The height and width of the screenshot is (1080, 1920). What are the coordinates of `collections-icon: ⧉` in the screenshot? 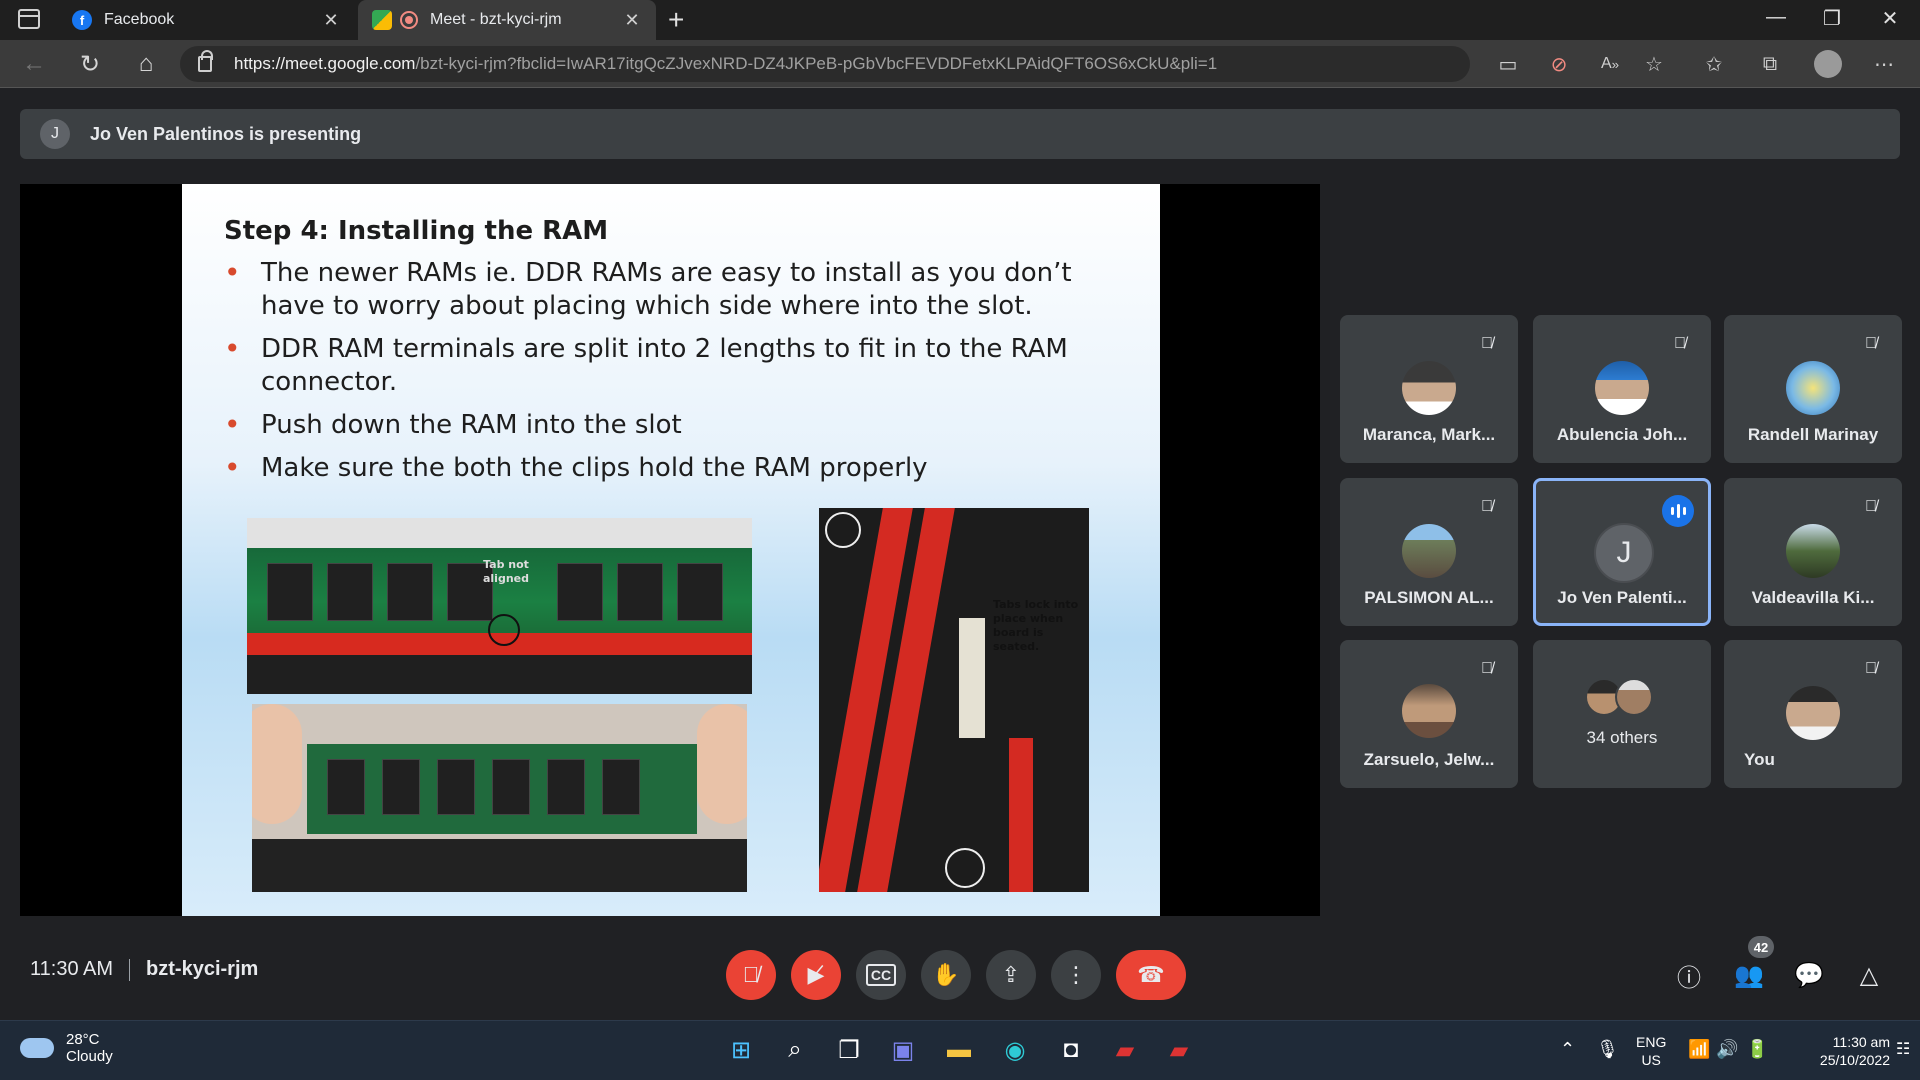 It's located at (1770, 64).